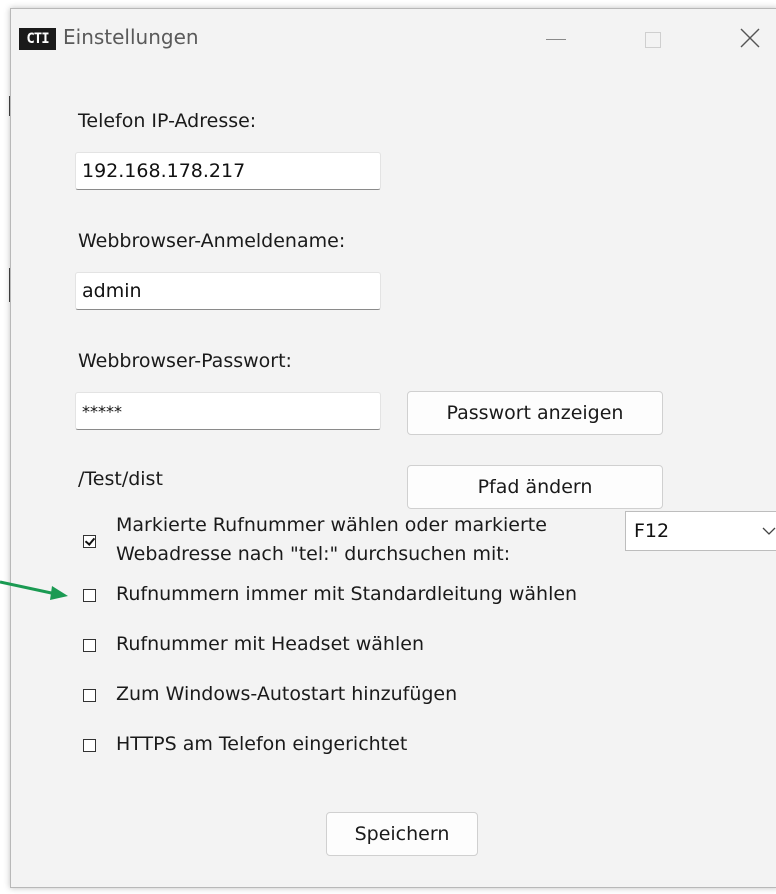 The image size is (776, 894). Describe the element at coordinates (313, 554) in the screenshot. I see `mark-dial-label-line2: Webadresse nach "tel:" durchsuchen mit:` at that location.